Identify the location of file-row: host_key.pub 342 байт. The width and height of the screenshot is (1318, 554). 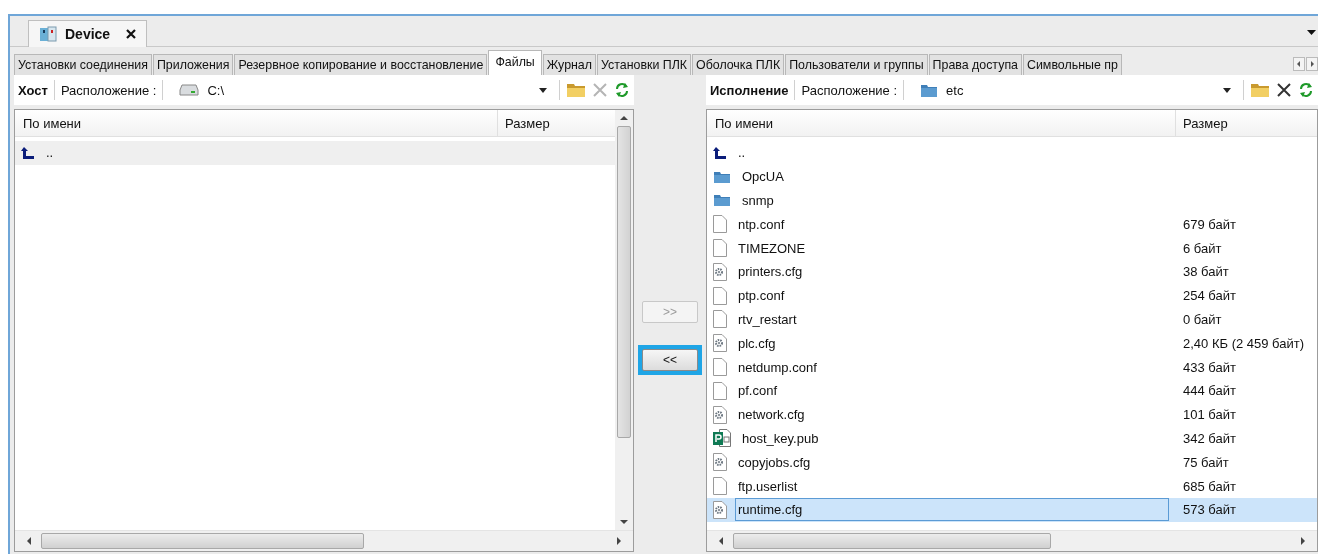
(1012, 438).